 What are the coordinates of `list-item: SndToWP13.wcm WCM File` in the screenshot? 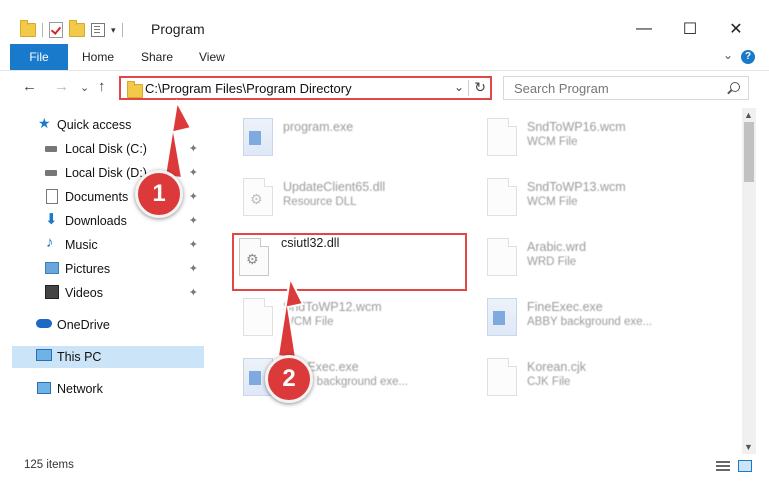 It's located at (597, 198).